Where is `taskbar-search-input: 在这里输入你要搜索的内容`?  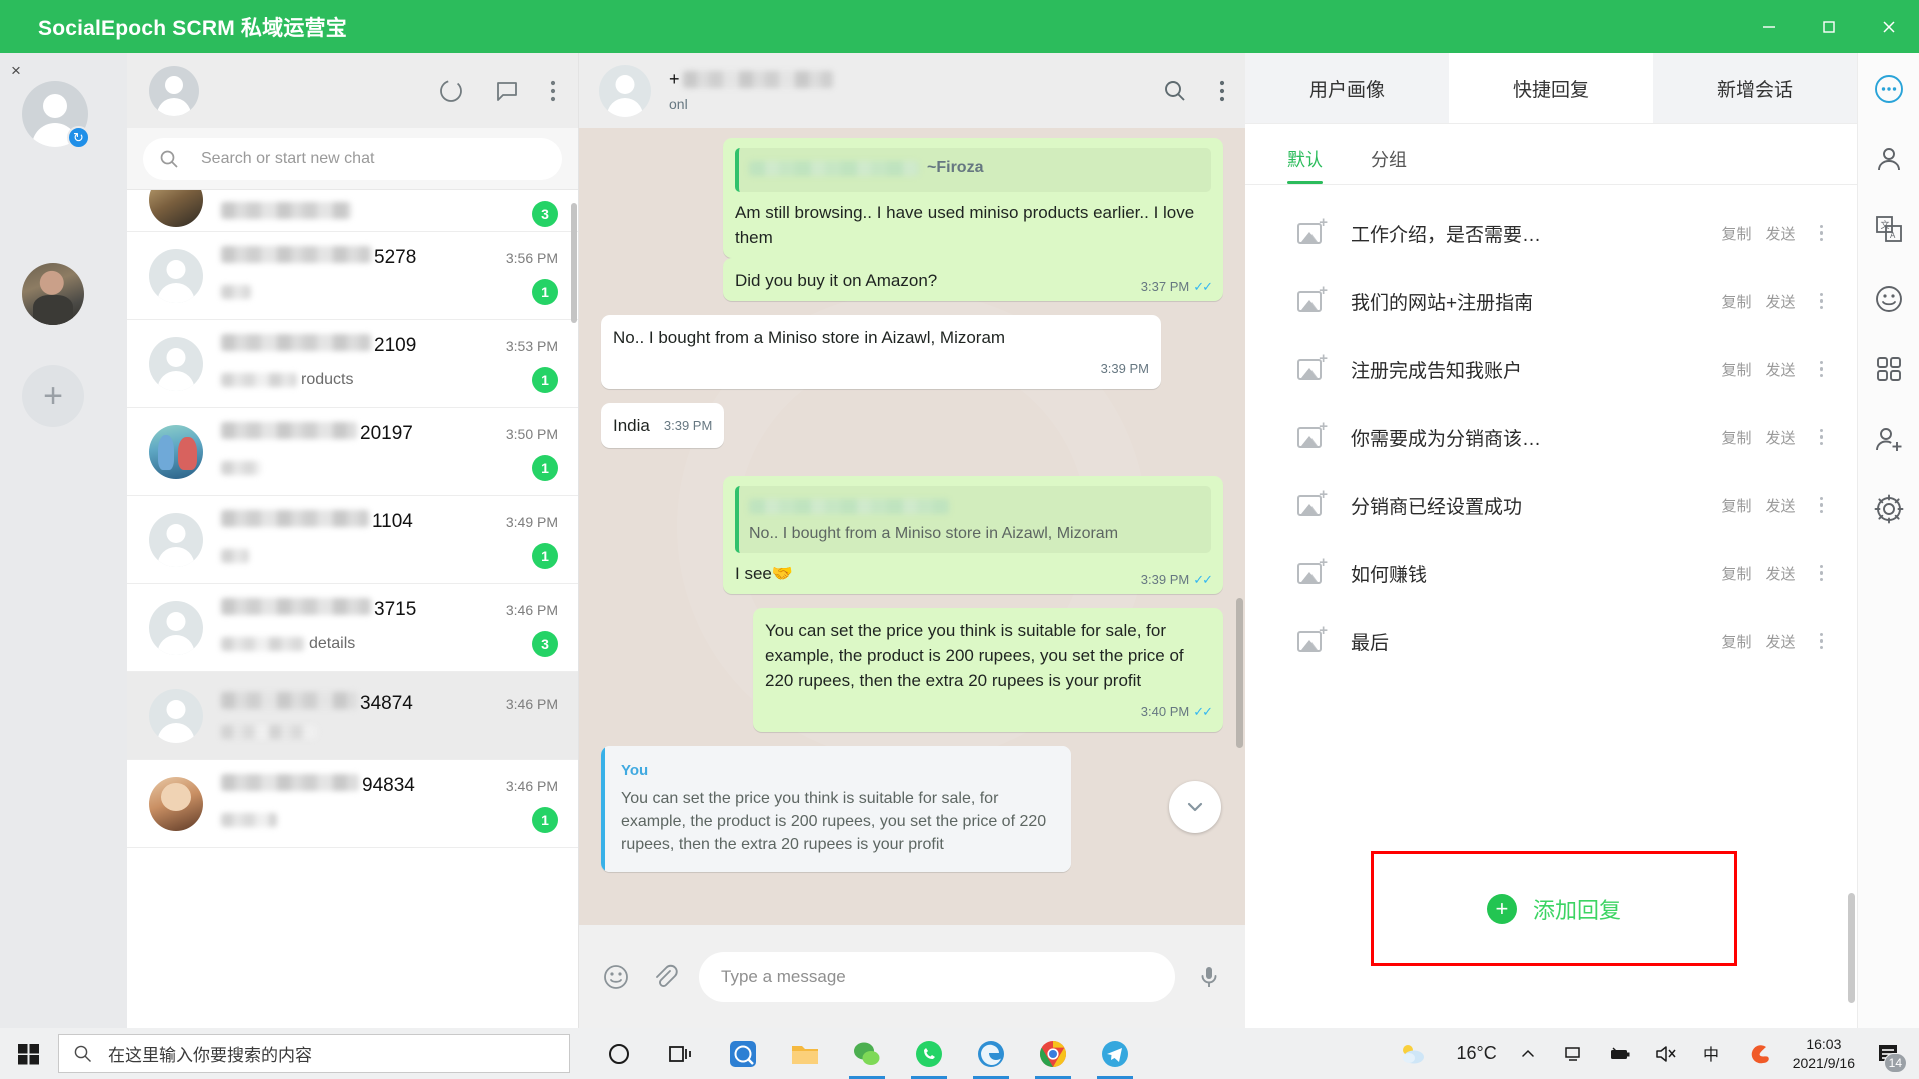 taskbar-search-input: 在这里输入你要搜索的内容 is located at coordinates (314, 1053).